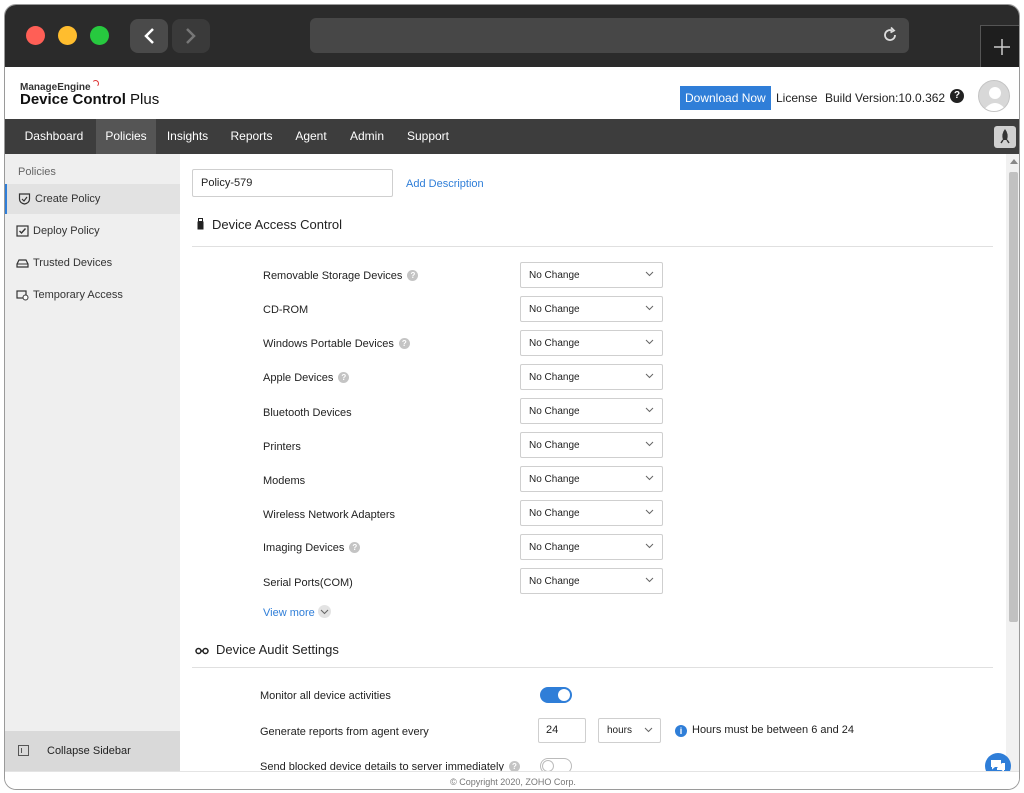  Describe the element at coordinates (512, 780) in the screenshot. I see `footer: © Copyright 2020, ZOHO Corp.` at that location.